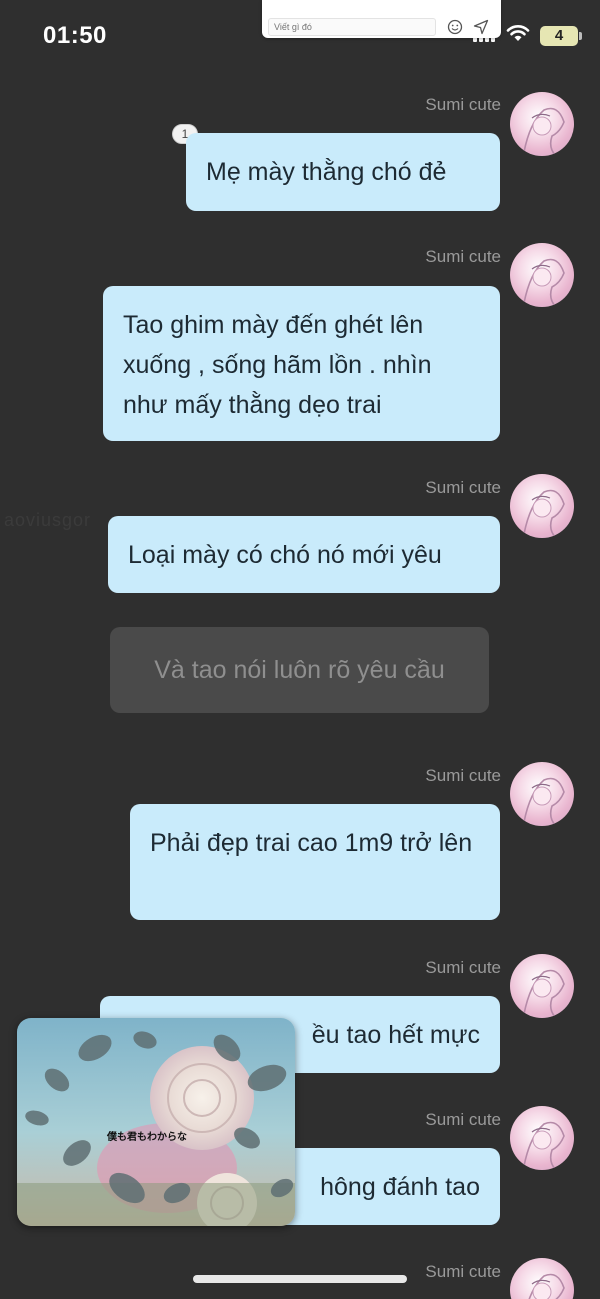 The width and height of the screenshot is (600, 1299). I want to click on clock: 01:50, so click(75, 35).